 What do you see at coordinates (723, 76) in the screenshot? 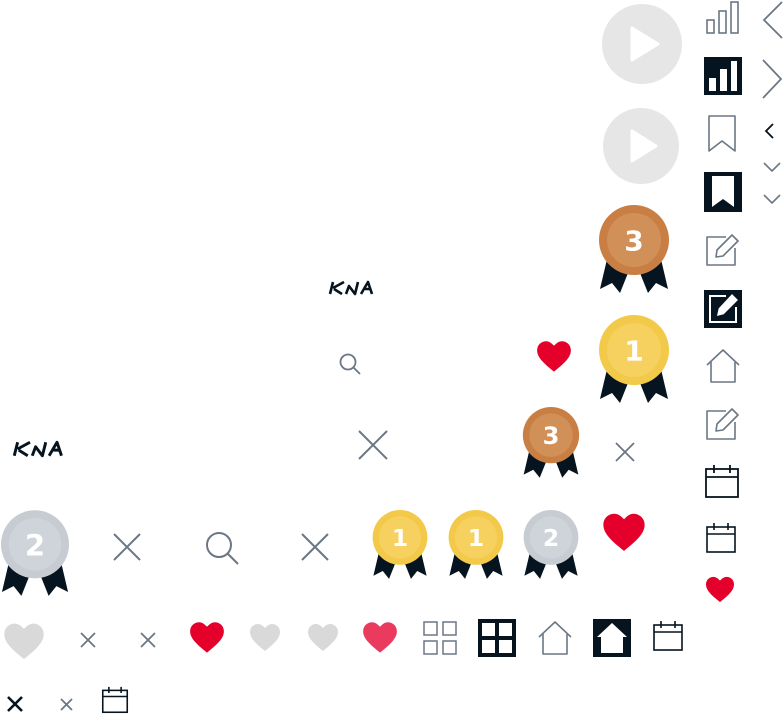
I see `chart-filled-icon` at bounding box center [723, 76].